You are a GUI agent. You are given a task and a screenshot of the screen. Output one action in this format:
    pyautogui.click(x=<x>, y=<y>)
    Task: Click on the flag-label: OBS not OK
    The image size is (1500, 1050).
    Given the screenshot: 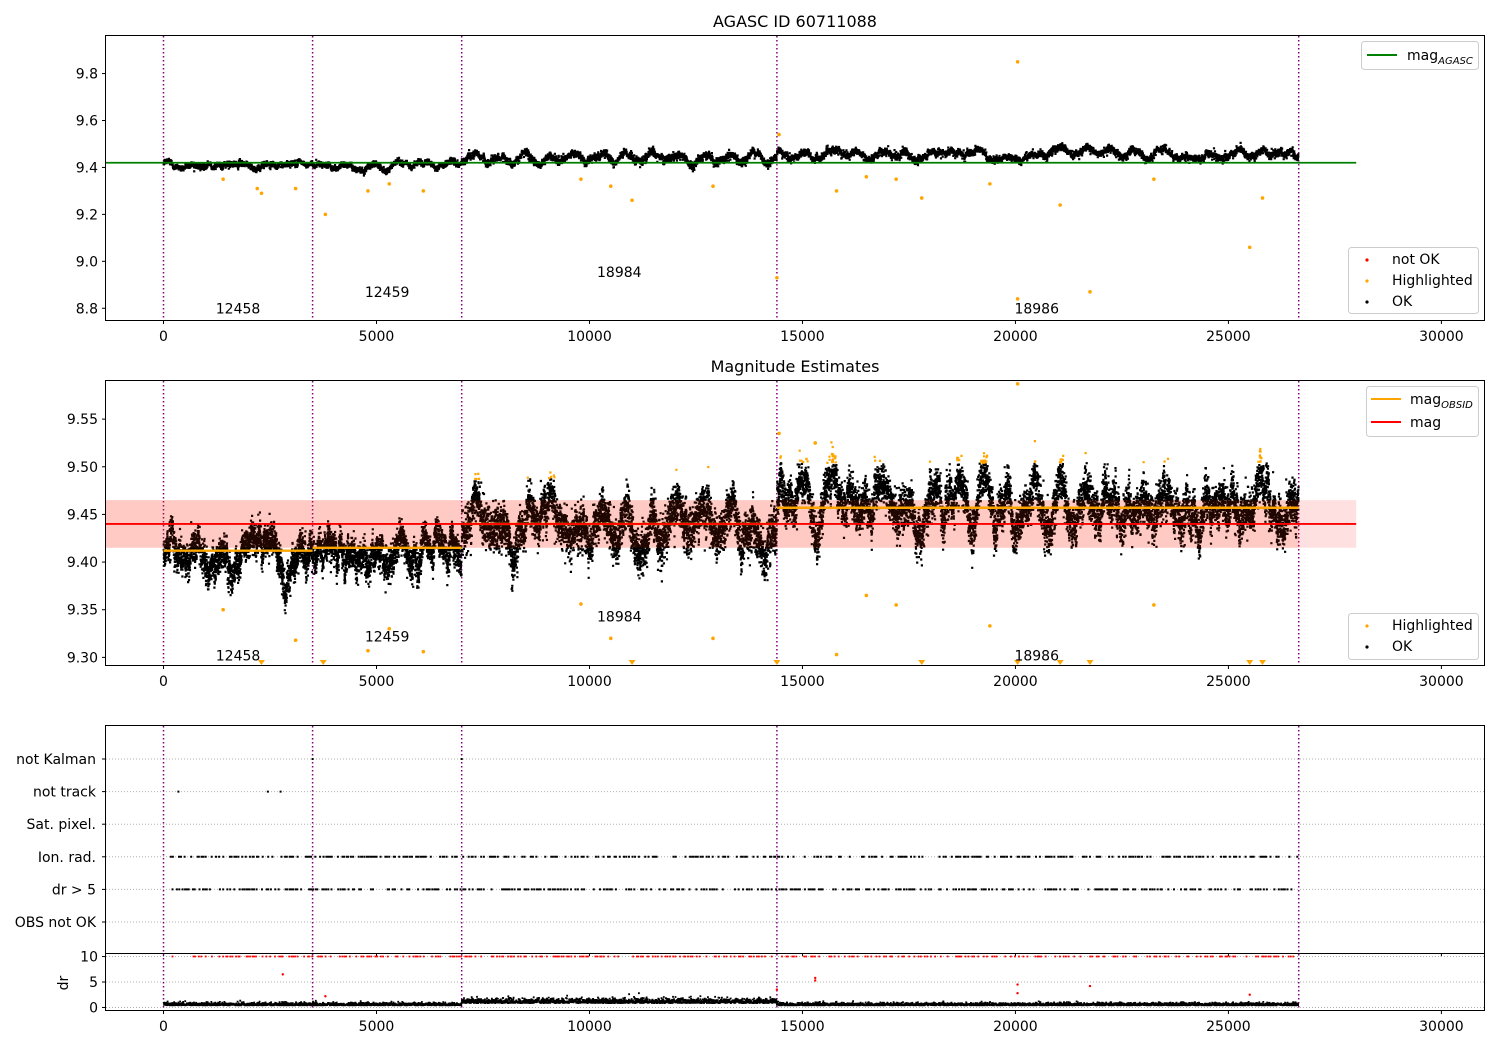 What is the action you would take?
    pyautogui.click(x=56, y=923)
    